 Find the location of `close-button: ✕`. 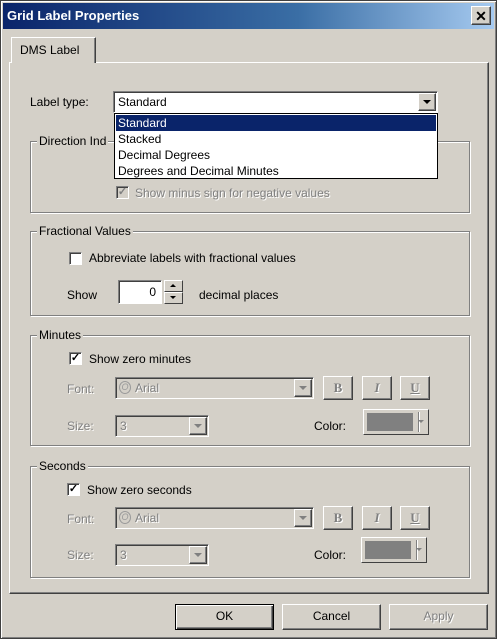

close-button: ✕ is located at coordinates (481, 15).